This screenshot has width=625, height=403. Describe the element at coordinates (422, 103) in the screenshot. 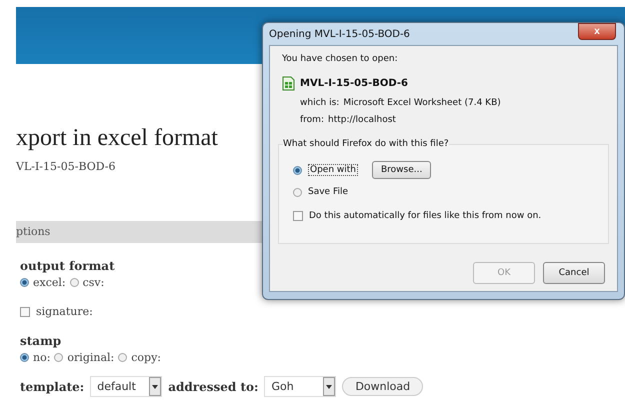

I see `info-value: Microsoft Excel Worksheet (7.4 KB)` at that location.